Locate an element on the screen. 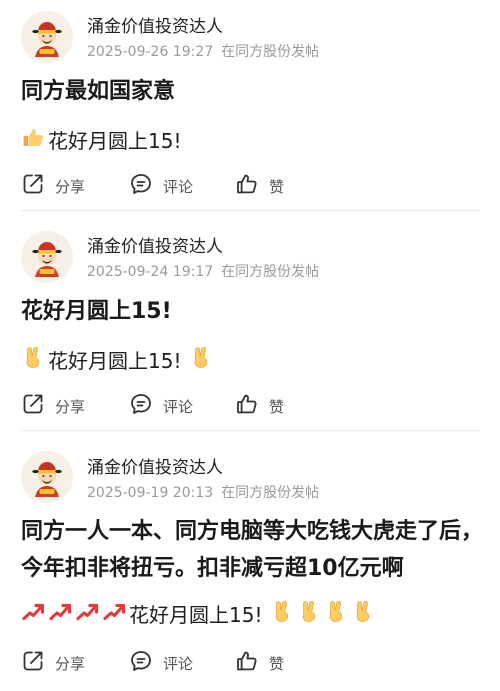  post-meta: 2025-09-19 20:13 在同方股份发帖 is located at coordinates (203, 492).